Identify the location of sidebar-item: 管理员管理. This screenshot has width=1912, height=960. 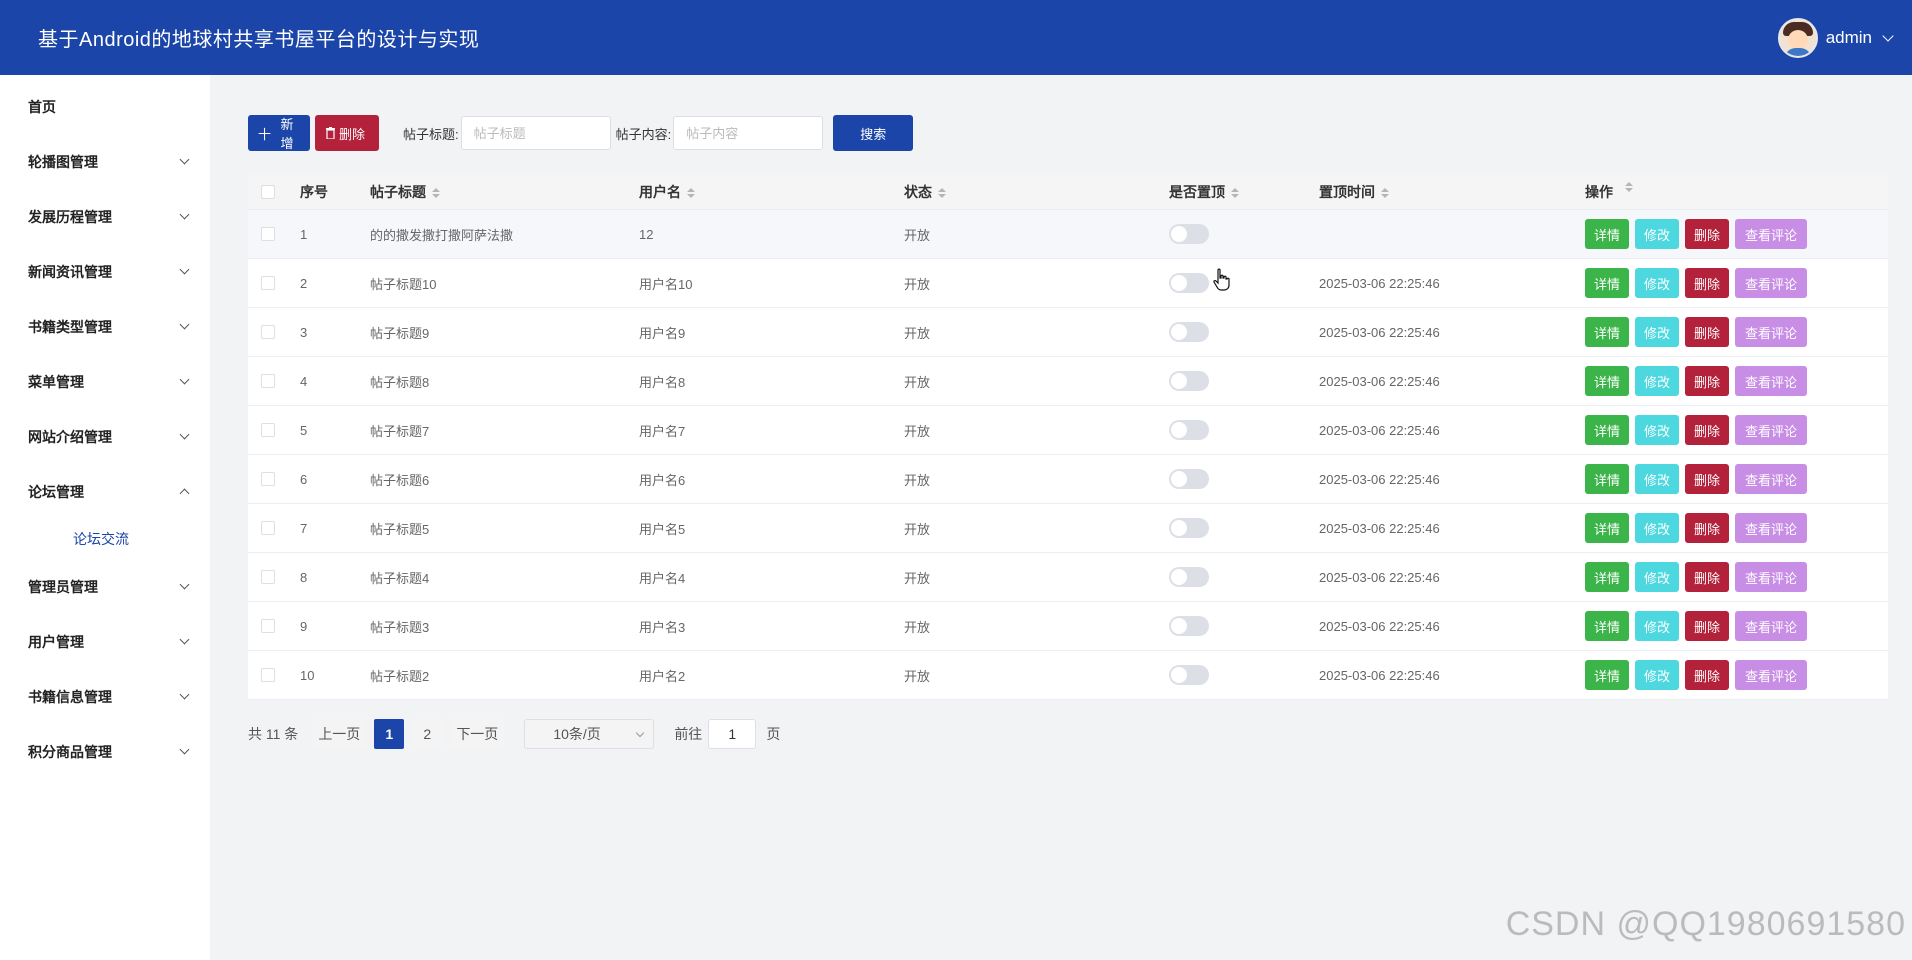
(105, 586).